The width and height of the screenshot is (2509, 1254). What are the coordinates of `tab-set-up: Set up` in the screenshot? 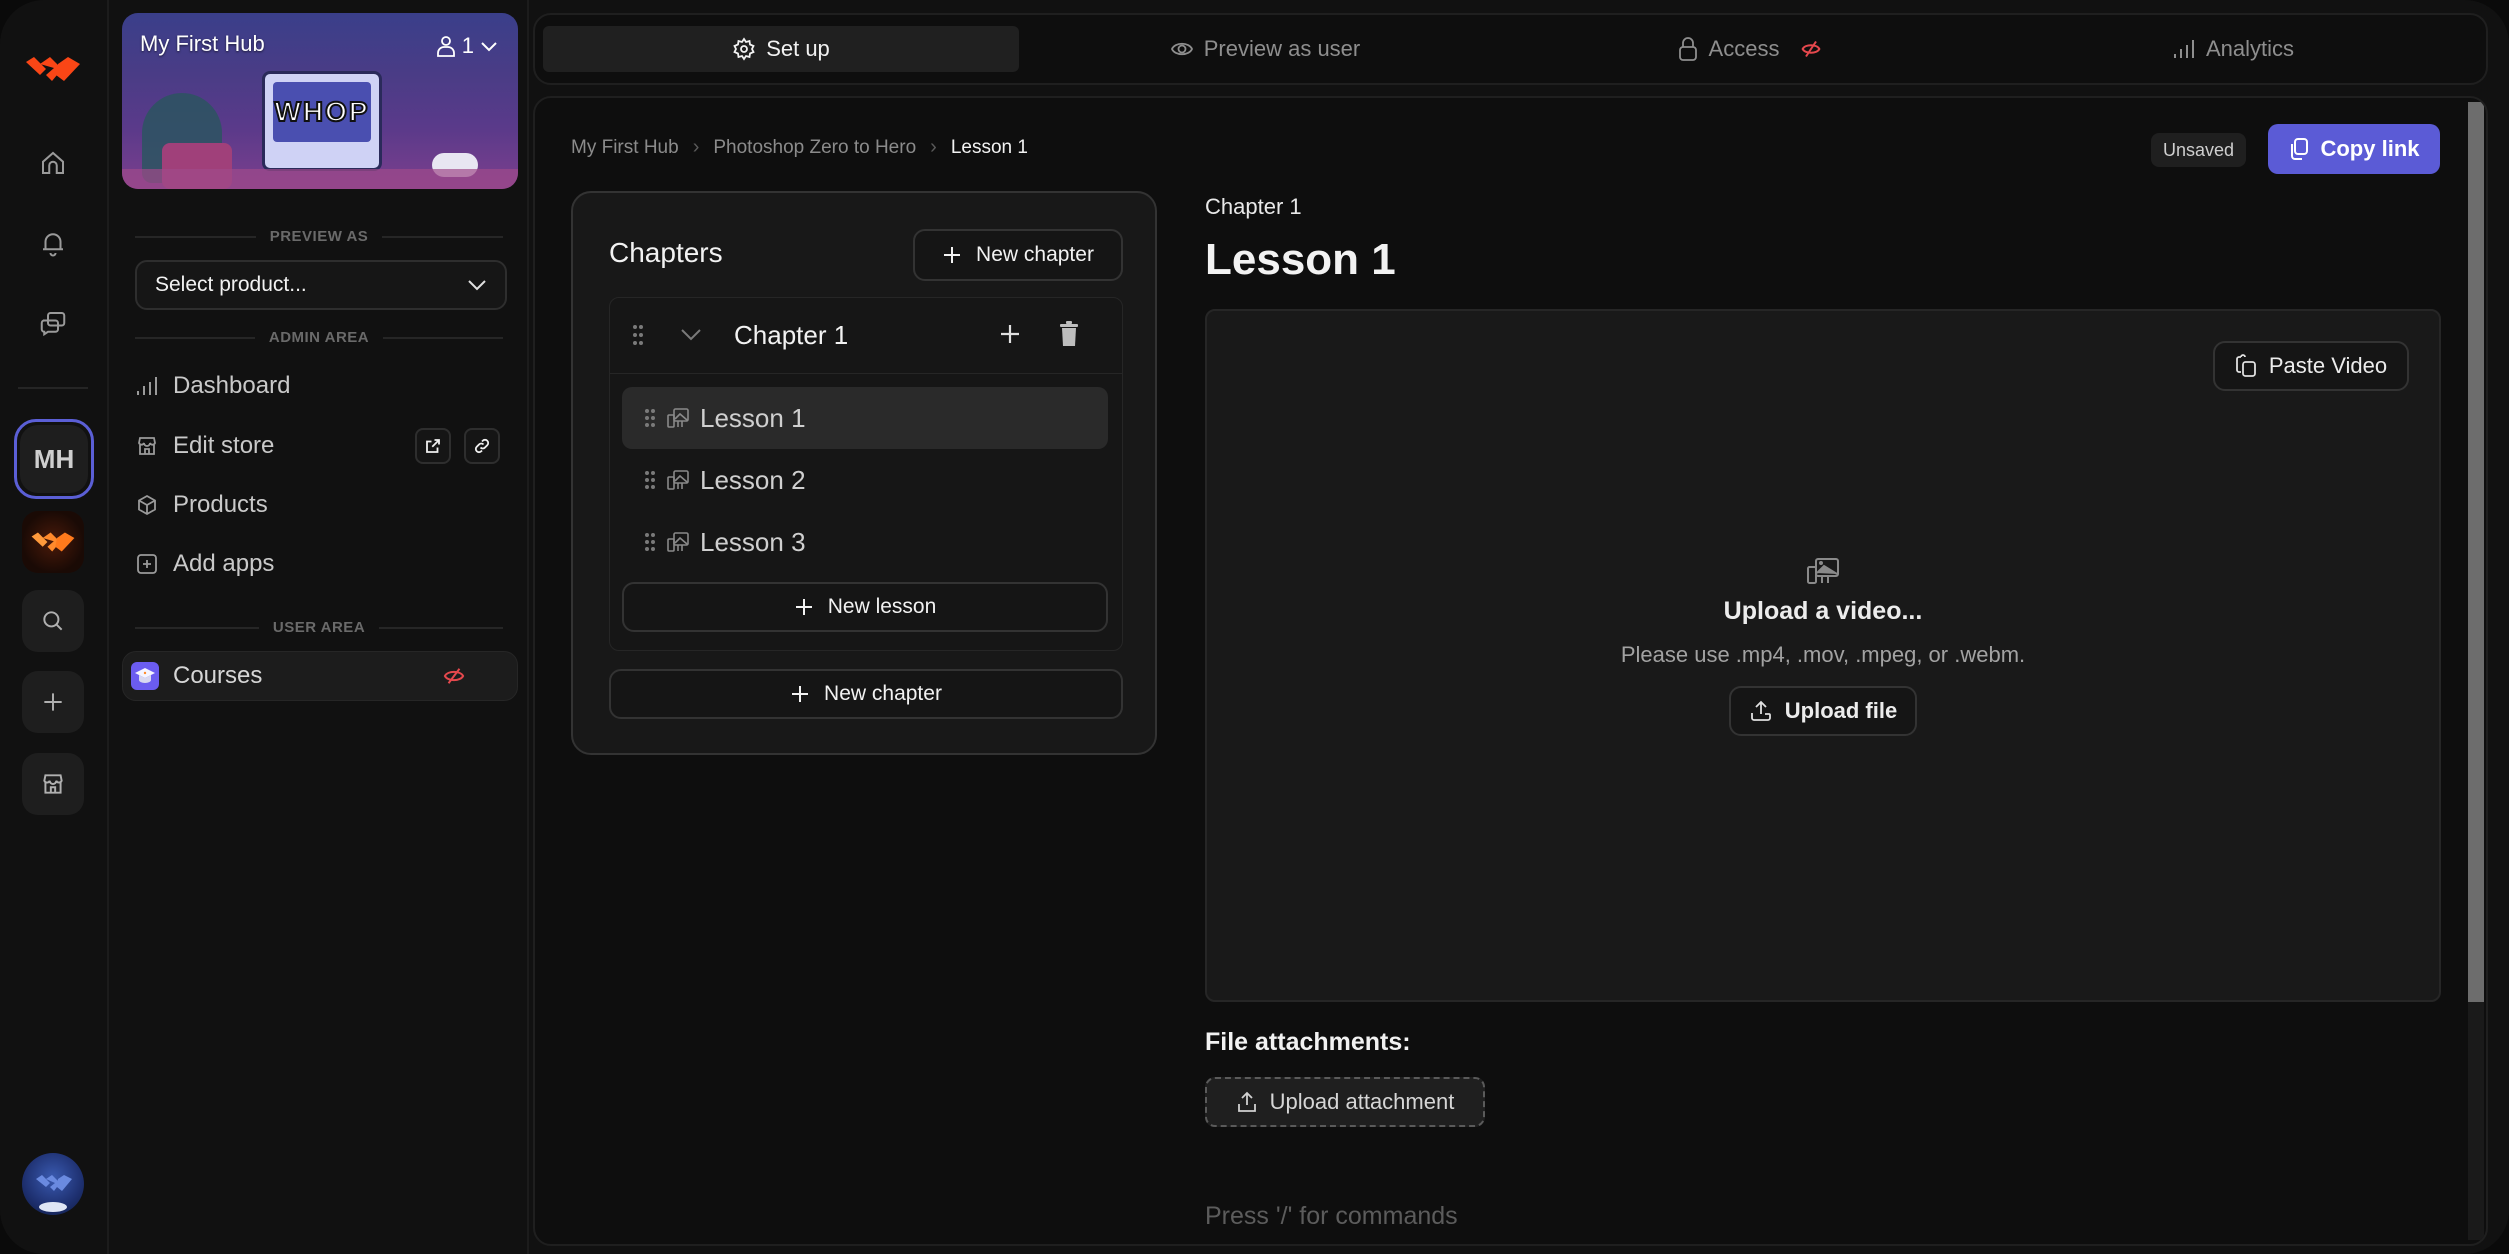 It's located at (781, 49).